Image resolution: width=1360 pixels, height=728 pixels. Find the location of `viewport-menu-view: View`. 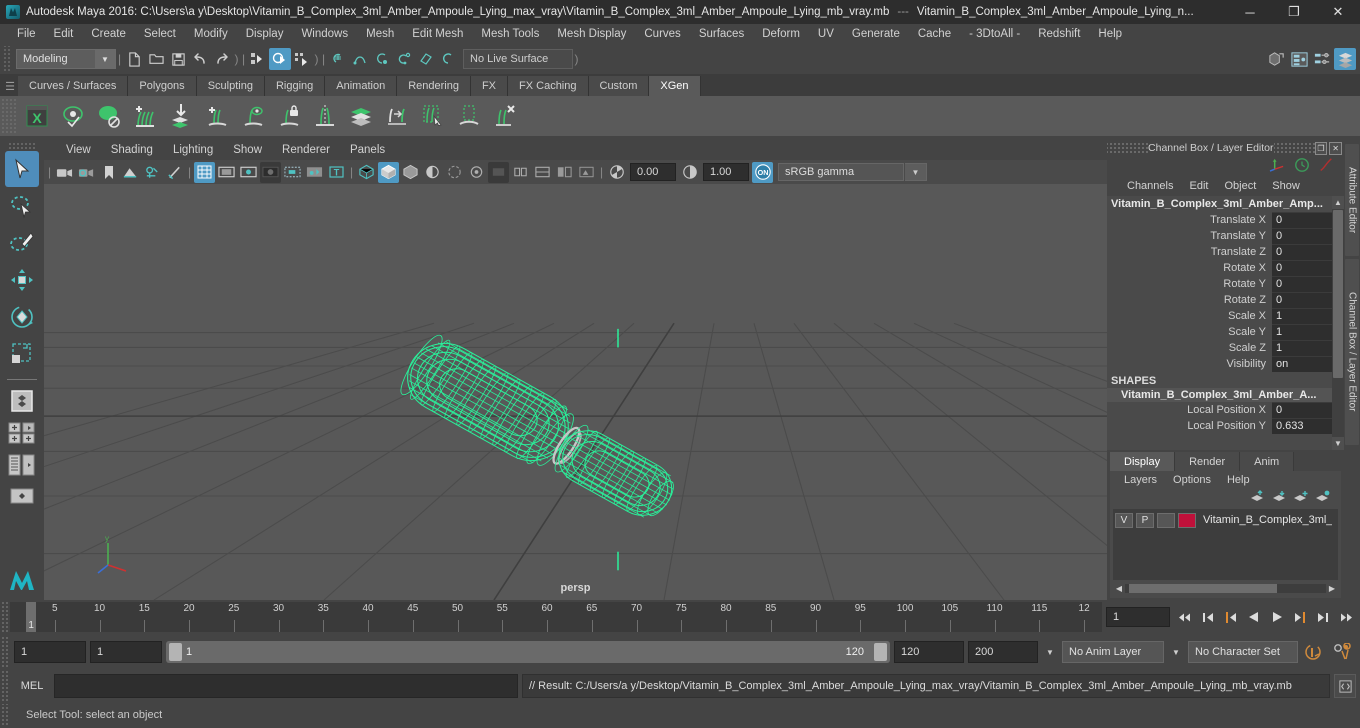

viewport-menu-view: View is located at coordinates (78, 150).